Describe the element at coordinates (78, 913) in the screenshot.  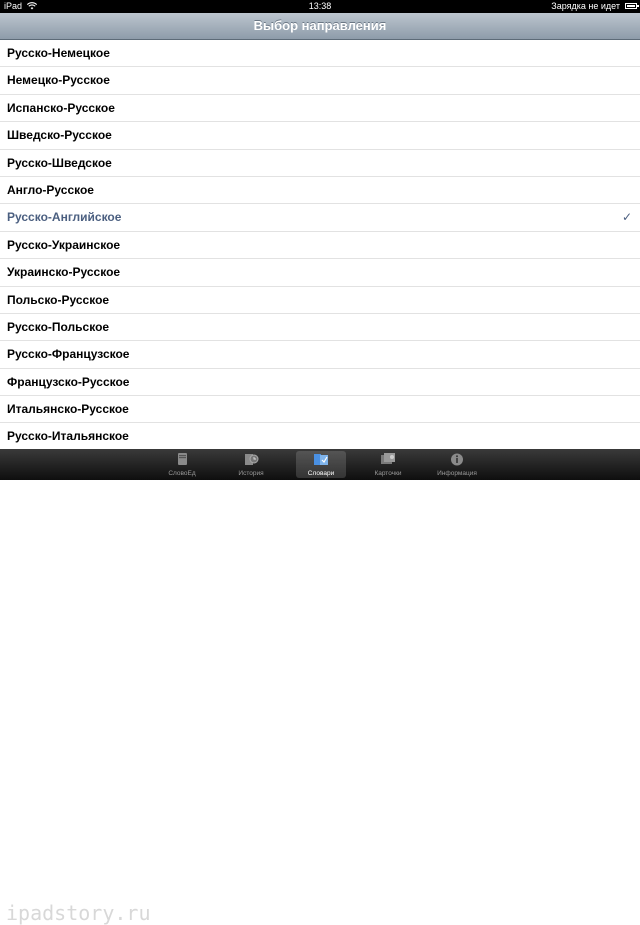
I see `watermark: ipadstory.ru` at that location.